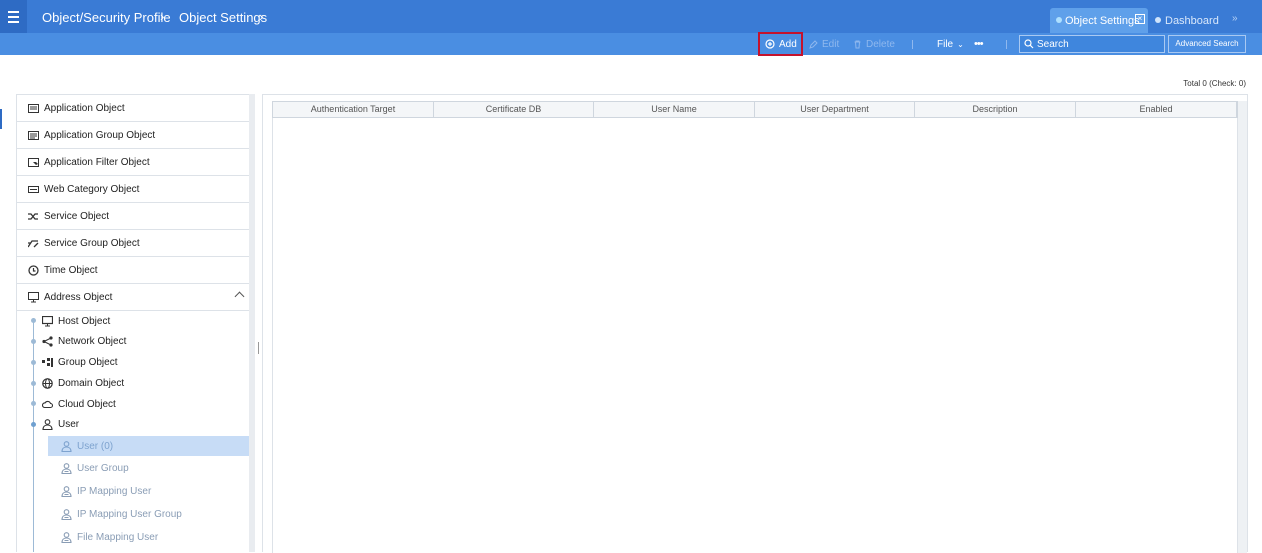  What do you see at coordinates (47, 404) in the screenshot?
I see `cloud-icon` at bounding box center [47, 404].